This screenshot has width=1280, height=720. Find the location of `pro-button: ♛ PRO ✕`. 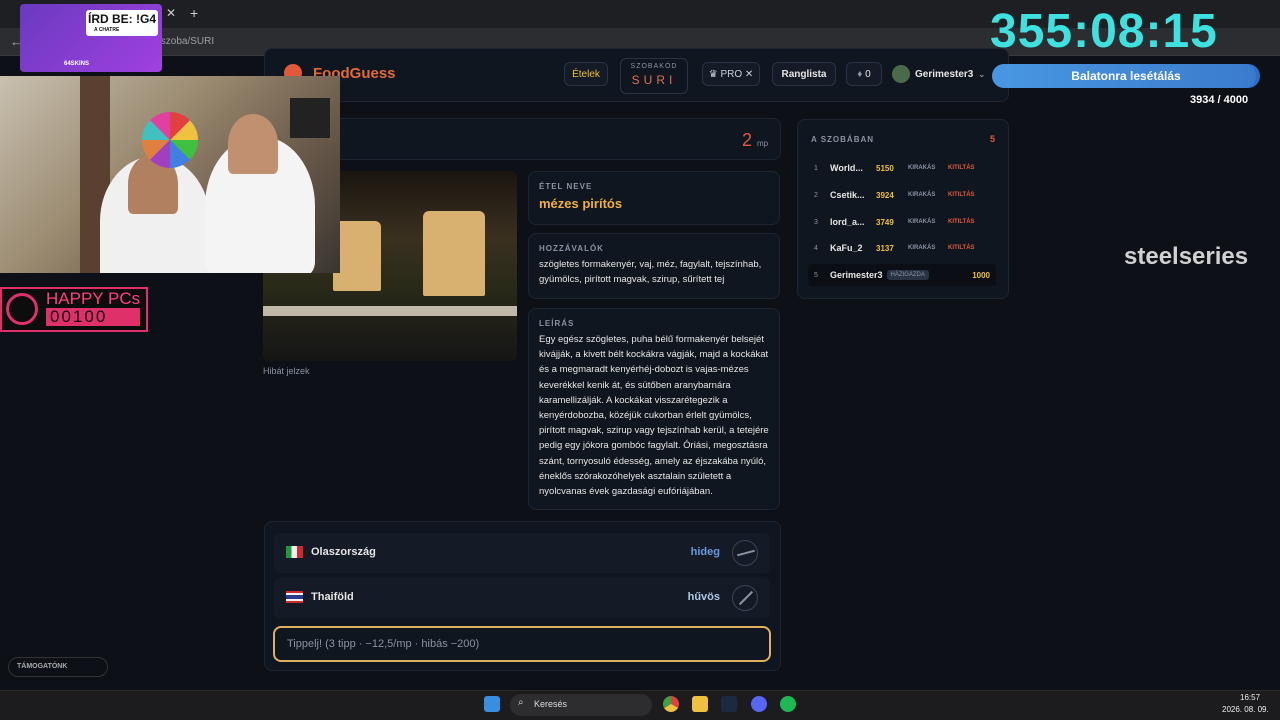

pro-button: ♛ PRO ✕ is located at coordinates (731, 74).